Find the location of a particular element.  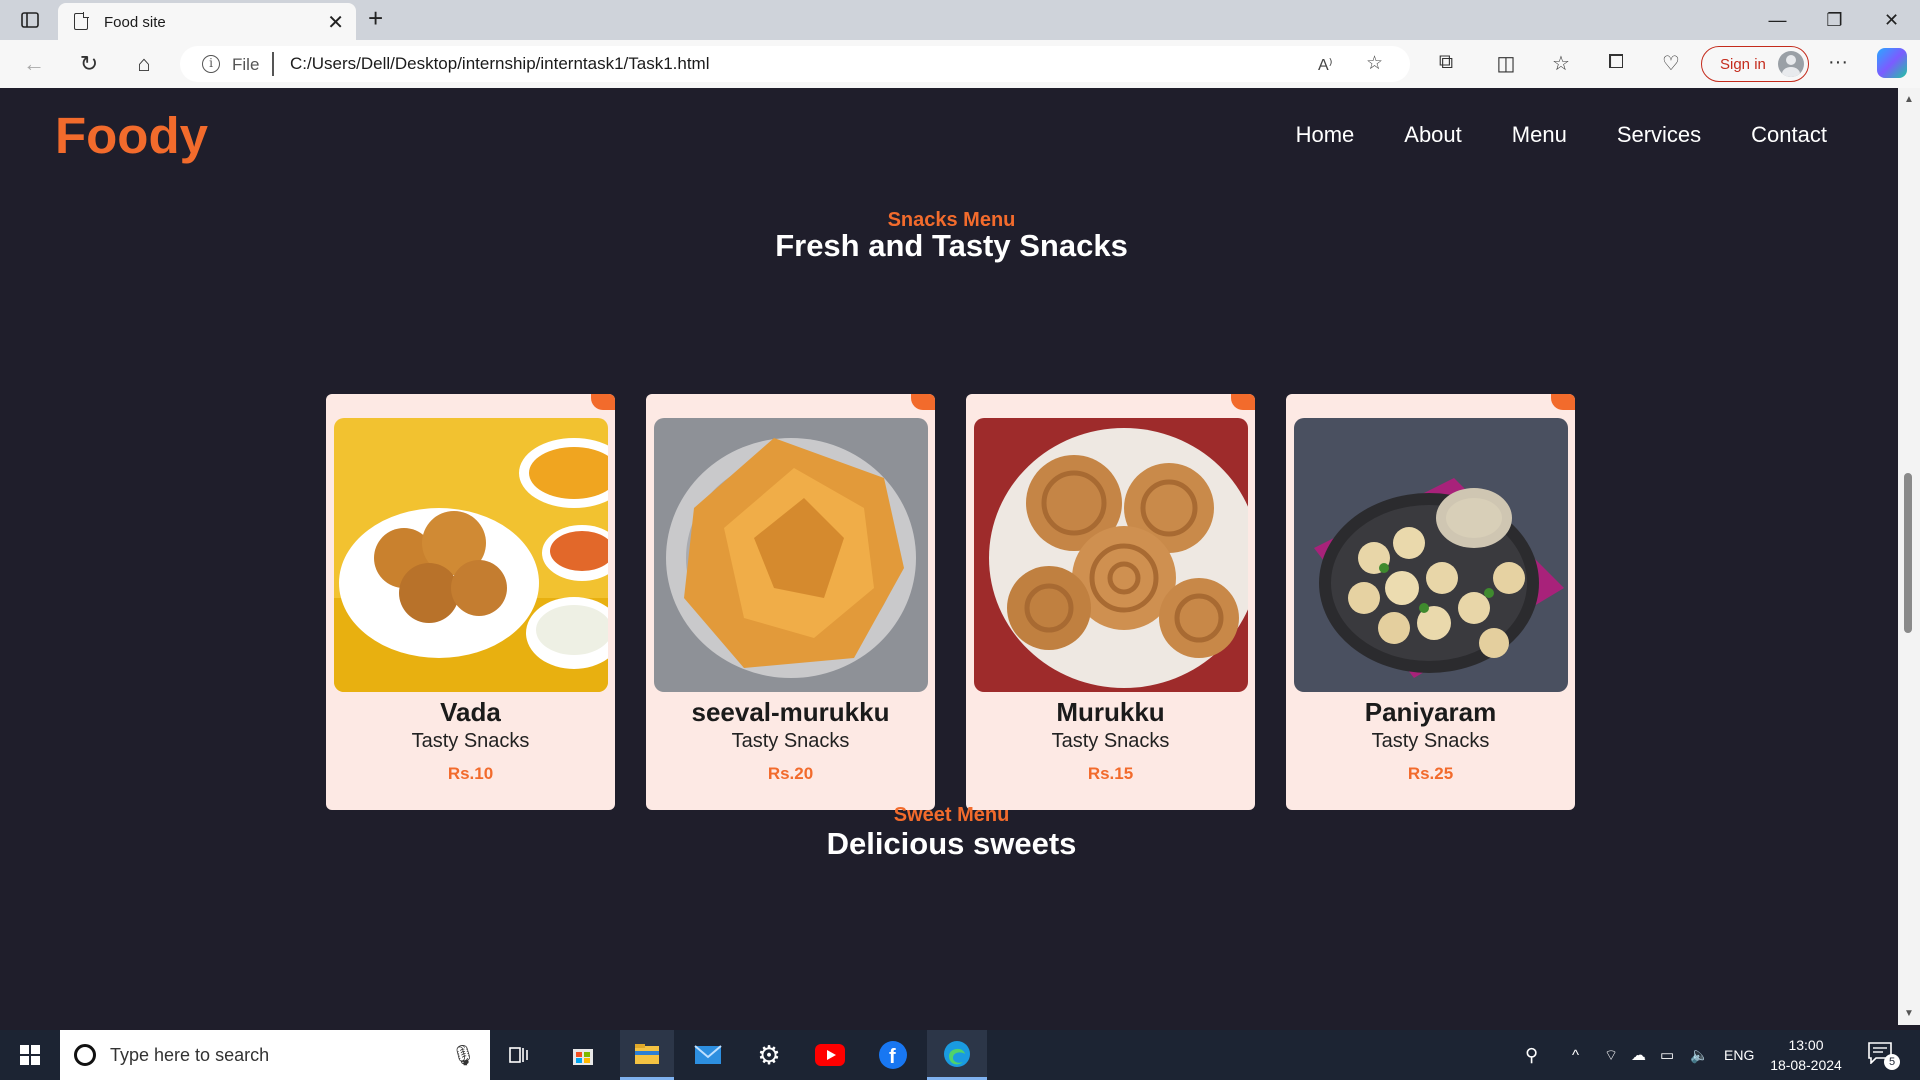

nav-contact-link: Contact is located at coordinates (1789, 135).